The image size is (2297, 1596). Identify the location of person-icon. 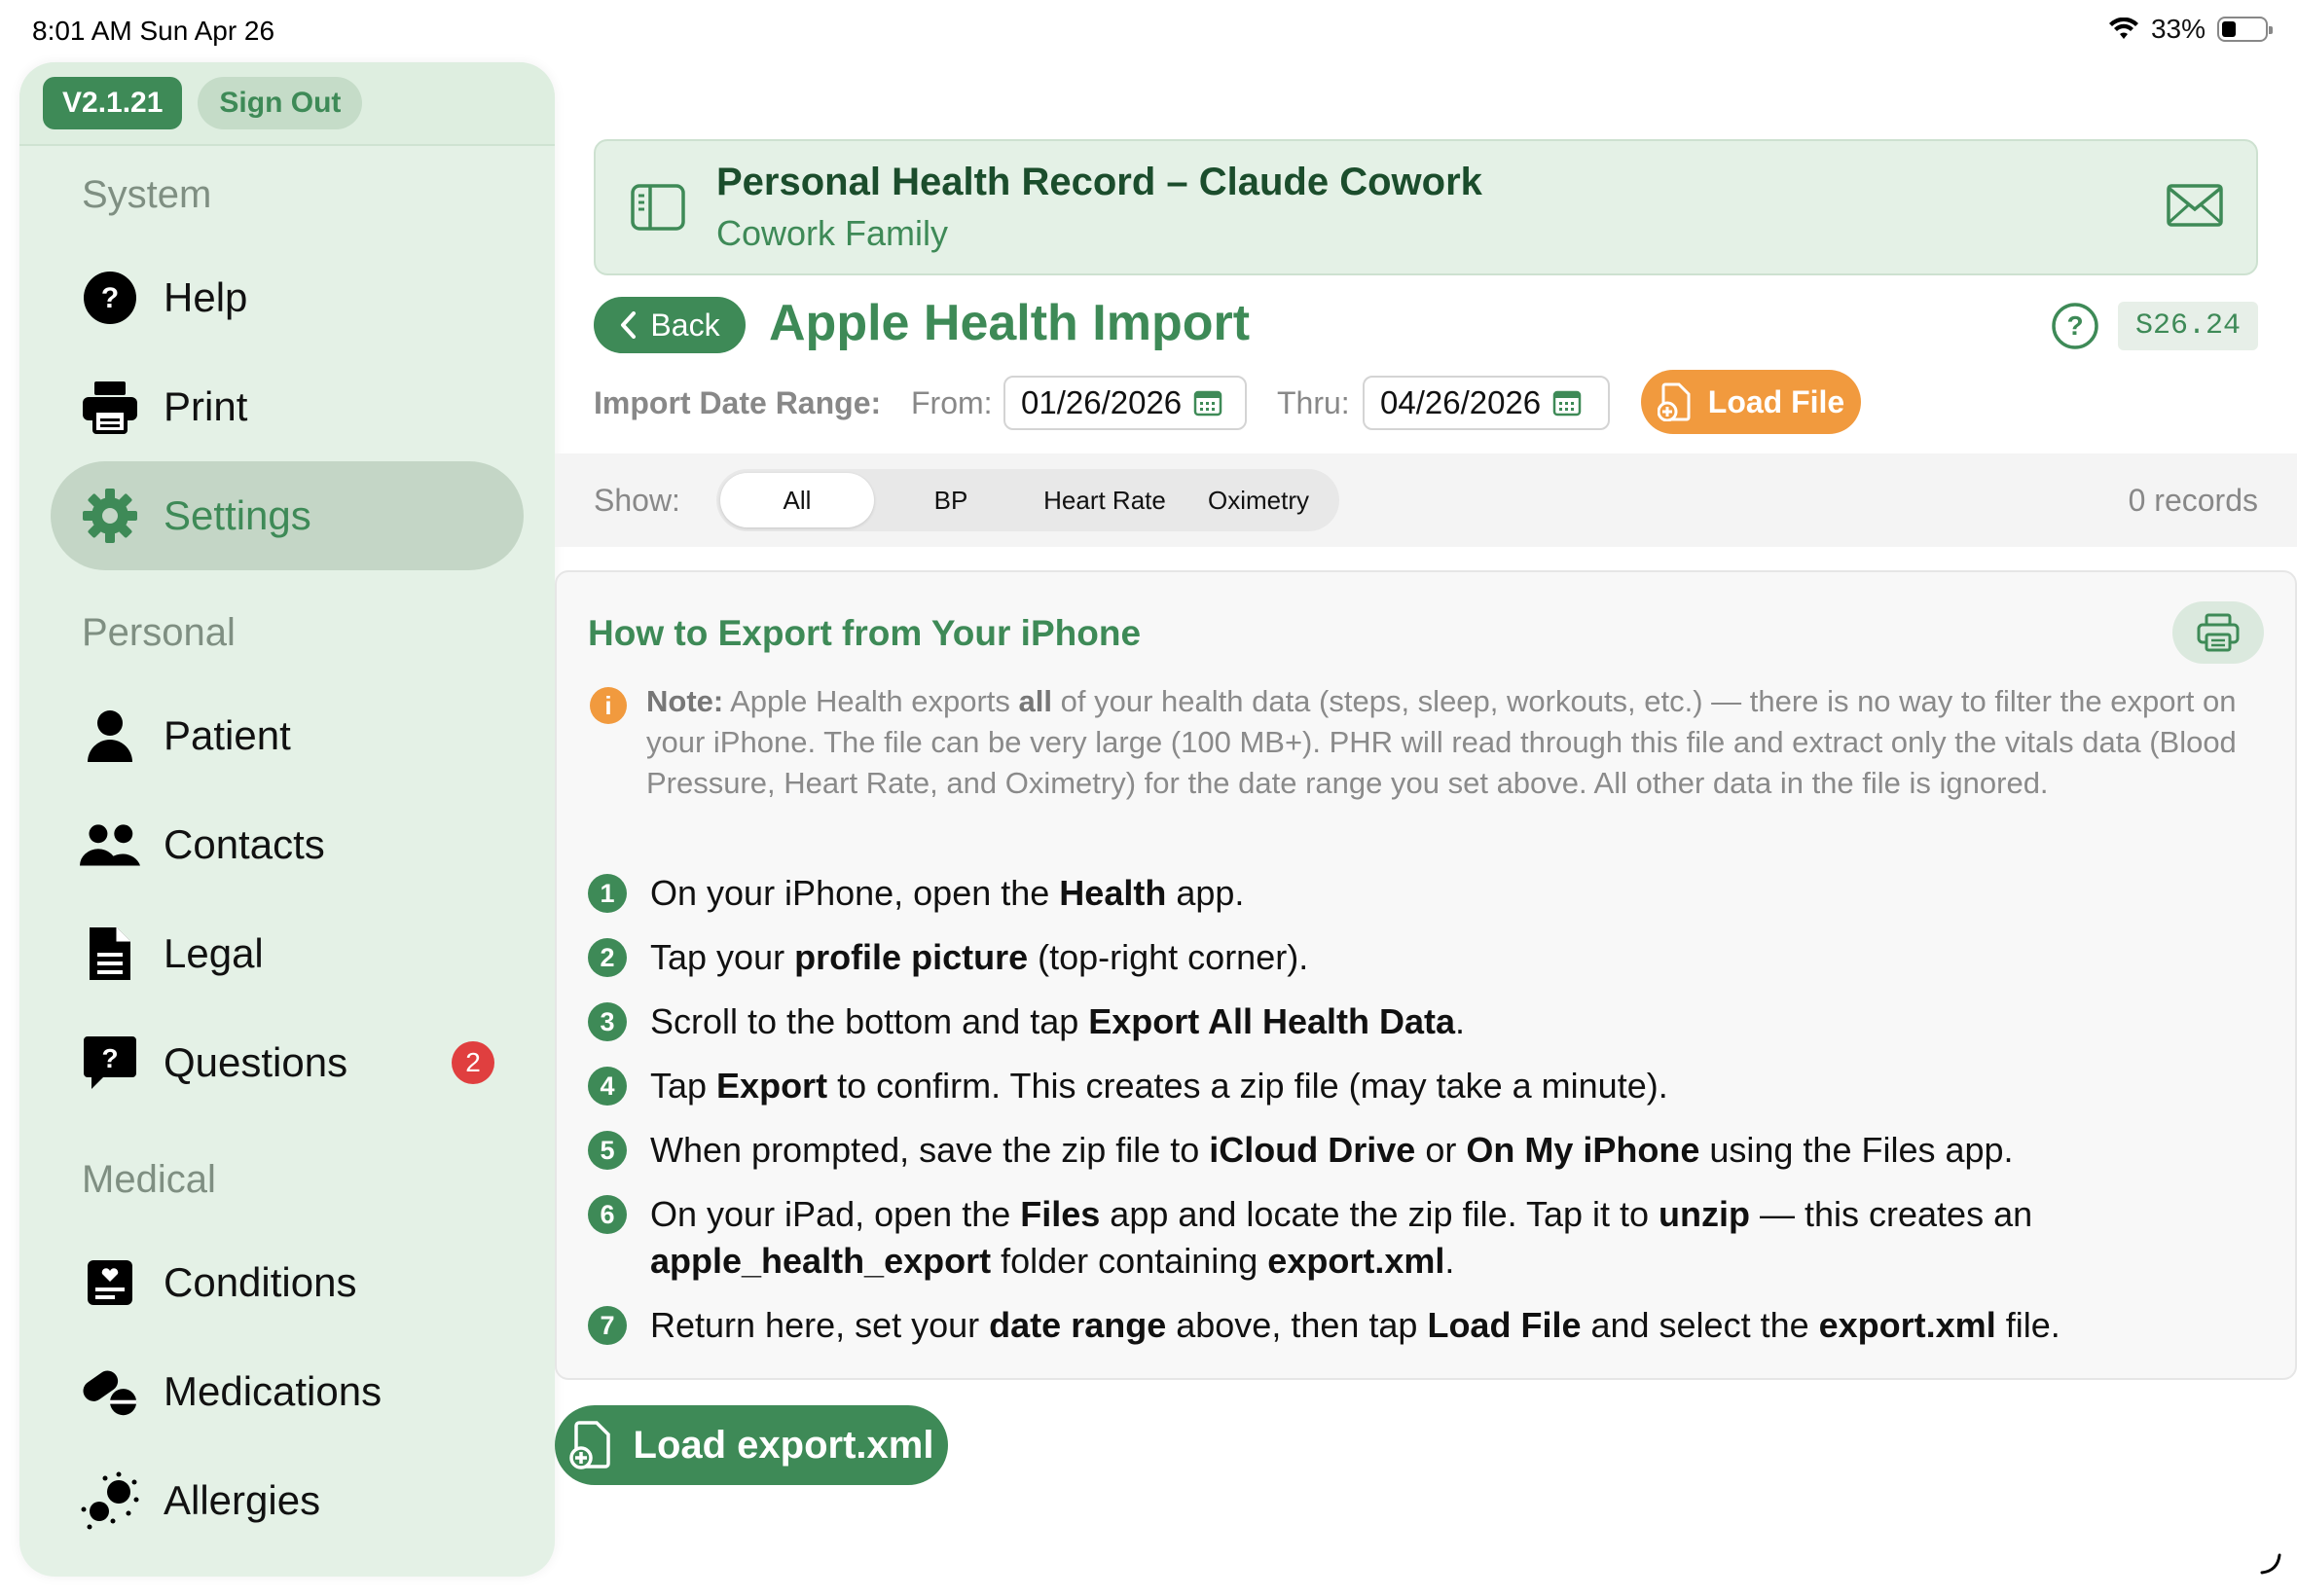
(110, 736).